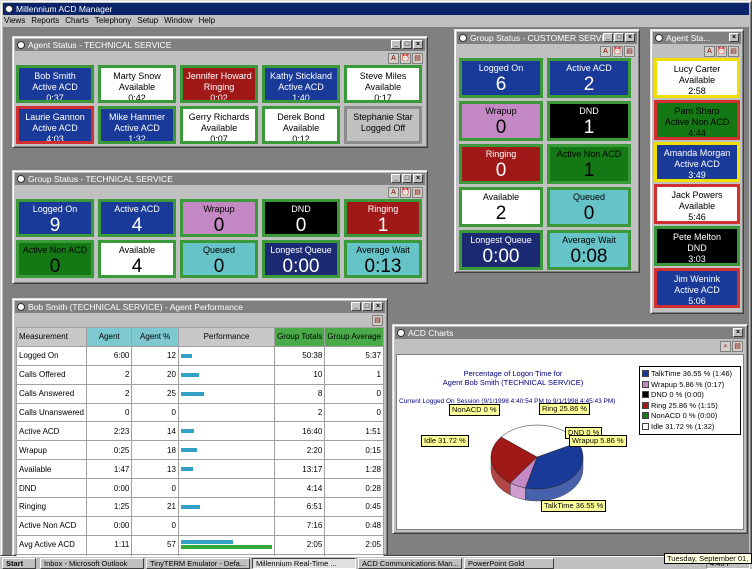 The height and width of the screenshot is (569, 752). What do you see at coordinates (45, 20) in the screenshot?
I see `menu-reports: Reports` at bounding box center [45, 20].